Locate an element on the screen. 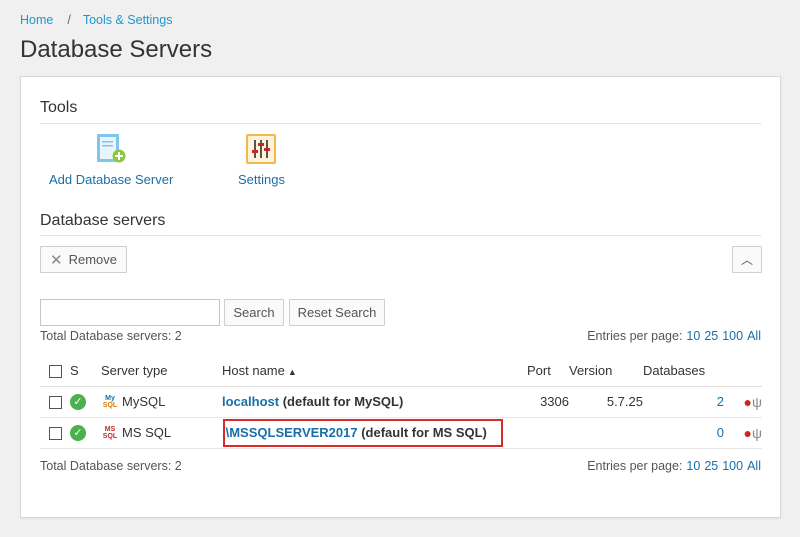  column-databases: Databases is located at coordinates (683, 371).